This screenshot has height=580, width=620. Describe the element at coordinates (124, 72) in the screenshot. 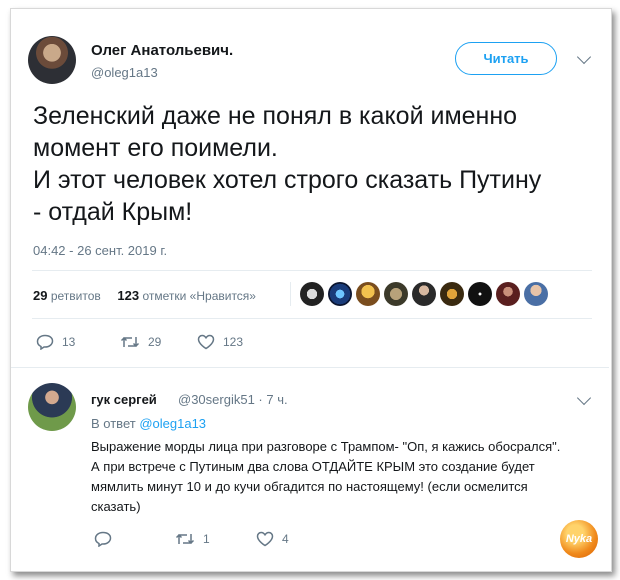

I see `author-handle: @oleg1a13` at that location.